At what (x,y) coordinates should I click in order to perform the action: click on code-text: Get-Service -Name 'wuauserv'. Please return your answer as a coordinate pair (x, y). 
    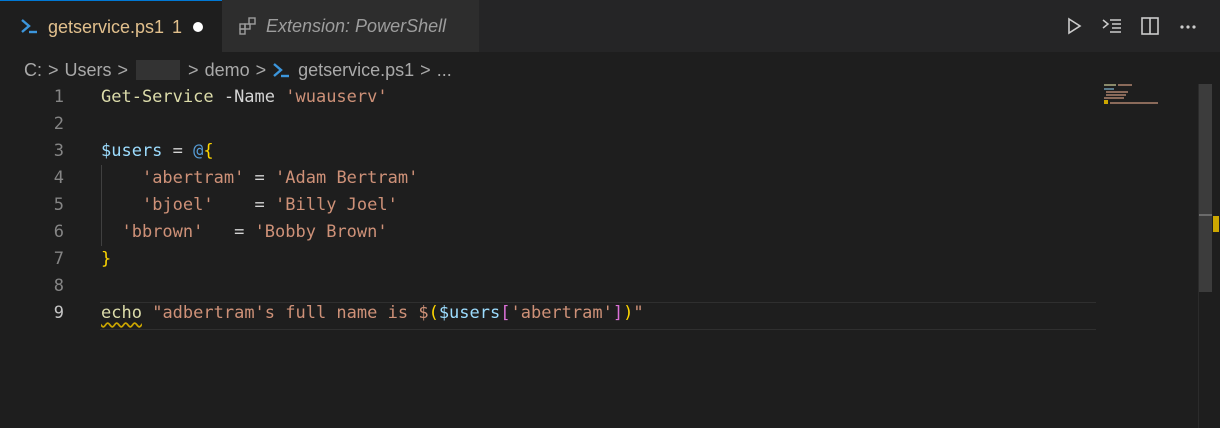
    Looking at the image, I should click on (244, 97).